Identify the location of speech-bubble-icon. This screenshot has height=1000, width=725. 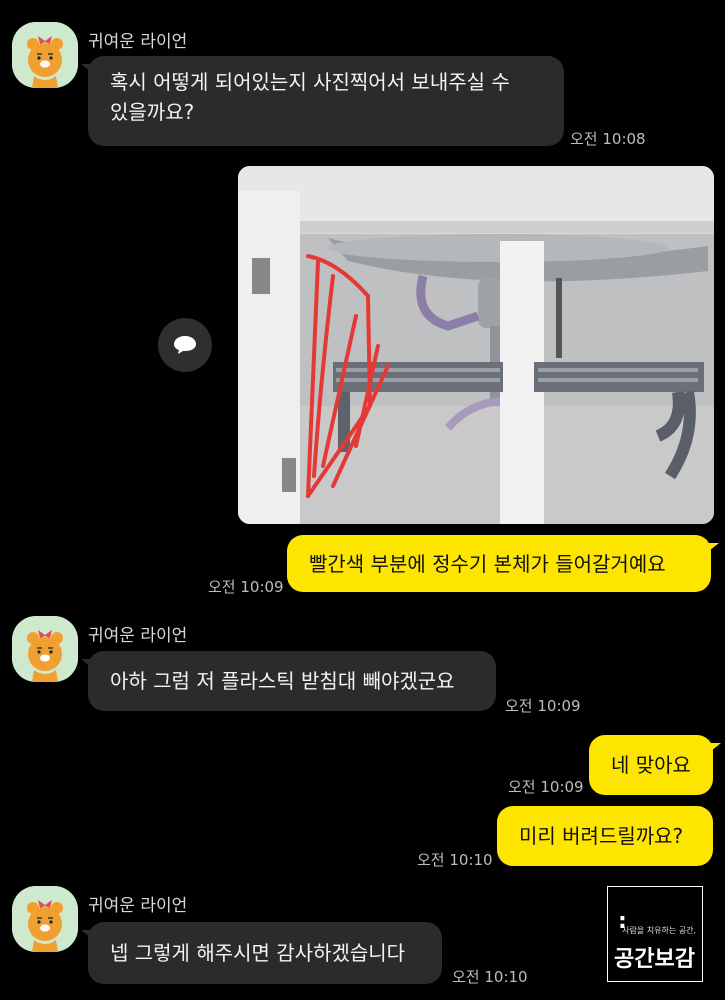
(185, 345).